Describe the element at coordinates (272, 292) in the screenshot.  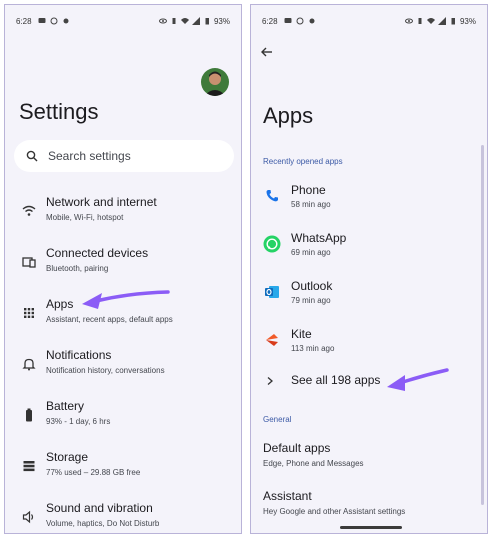
I see `outlook-icon` at that location.